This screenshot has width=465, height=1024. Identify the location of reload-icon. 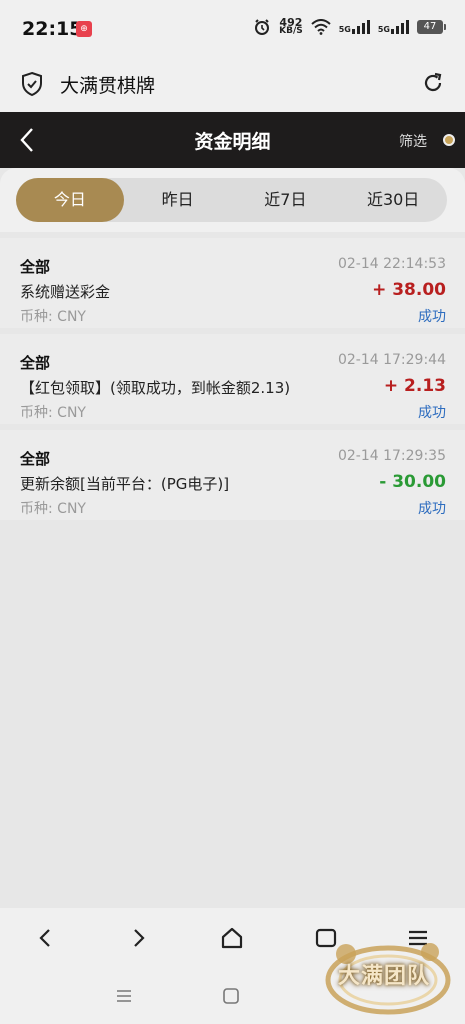
(433, 83).